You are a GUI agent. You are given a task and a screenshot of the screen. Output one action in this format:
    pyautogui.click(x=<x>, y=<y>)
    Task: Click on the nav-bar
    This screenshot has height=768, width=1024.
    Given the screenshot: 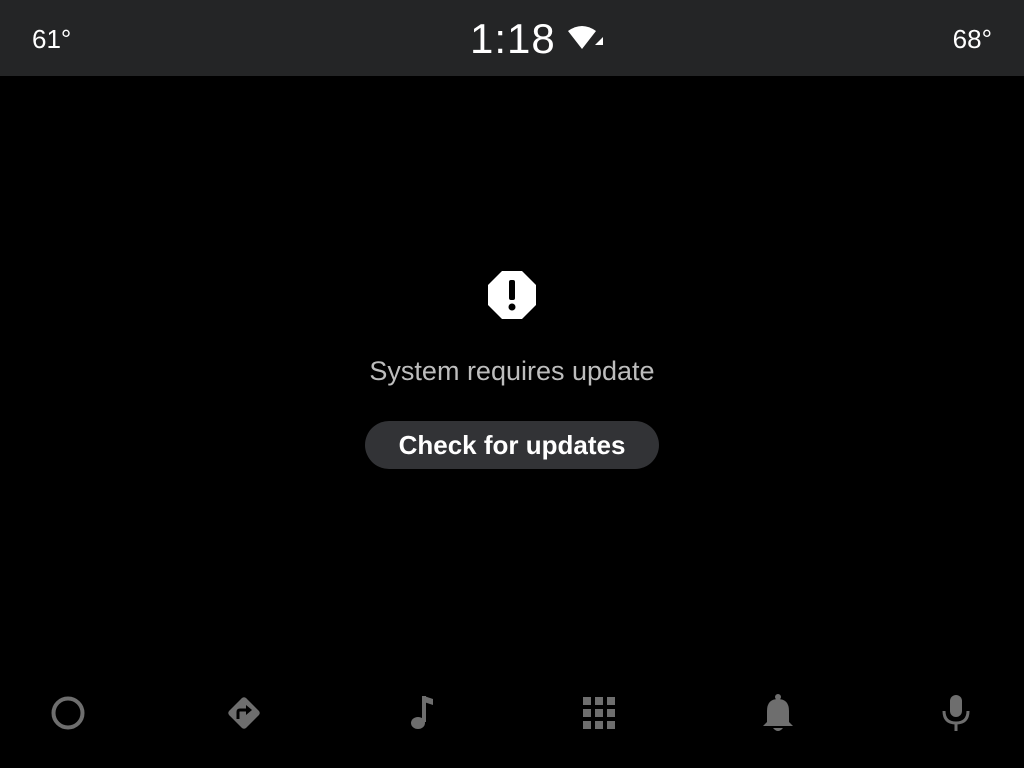 What is the action you would take?
    pyautogui.click(x=512, y=718)
    